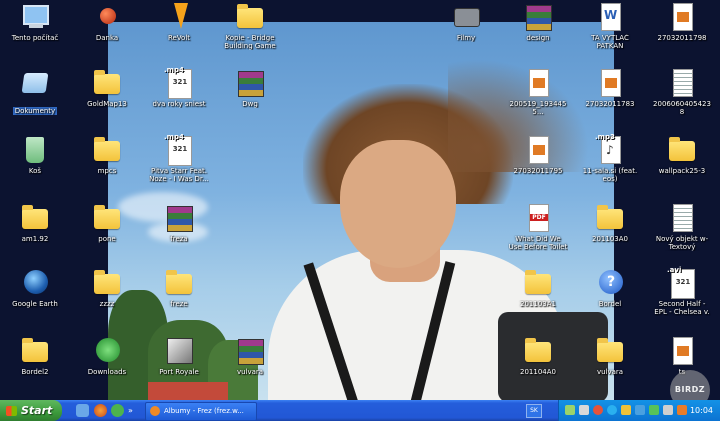 This screenshot has width=720, height=421. Describe the element at coordinates (539, 218) in the screenshot. I see `pdf-file-icon` at that location.